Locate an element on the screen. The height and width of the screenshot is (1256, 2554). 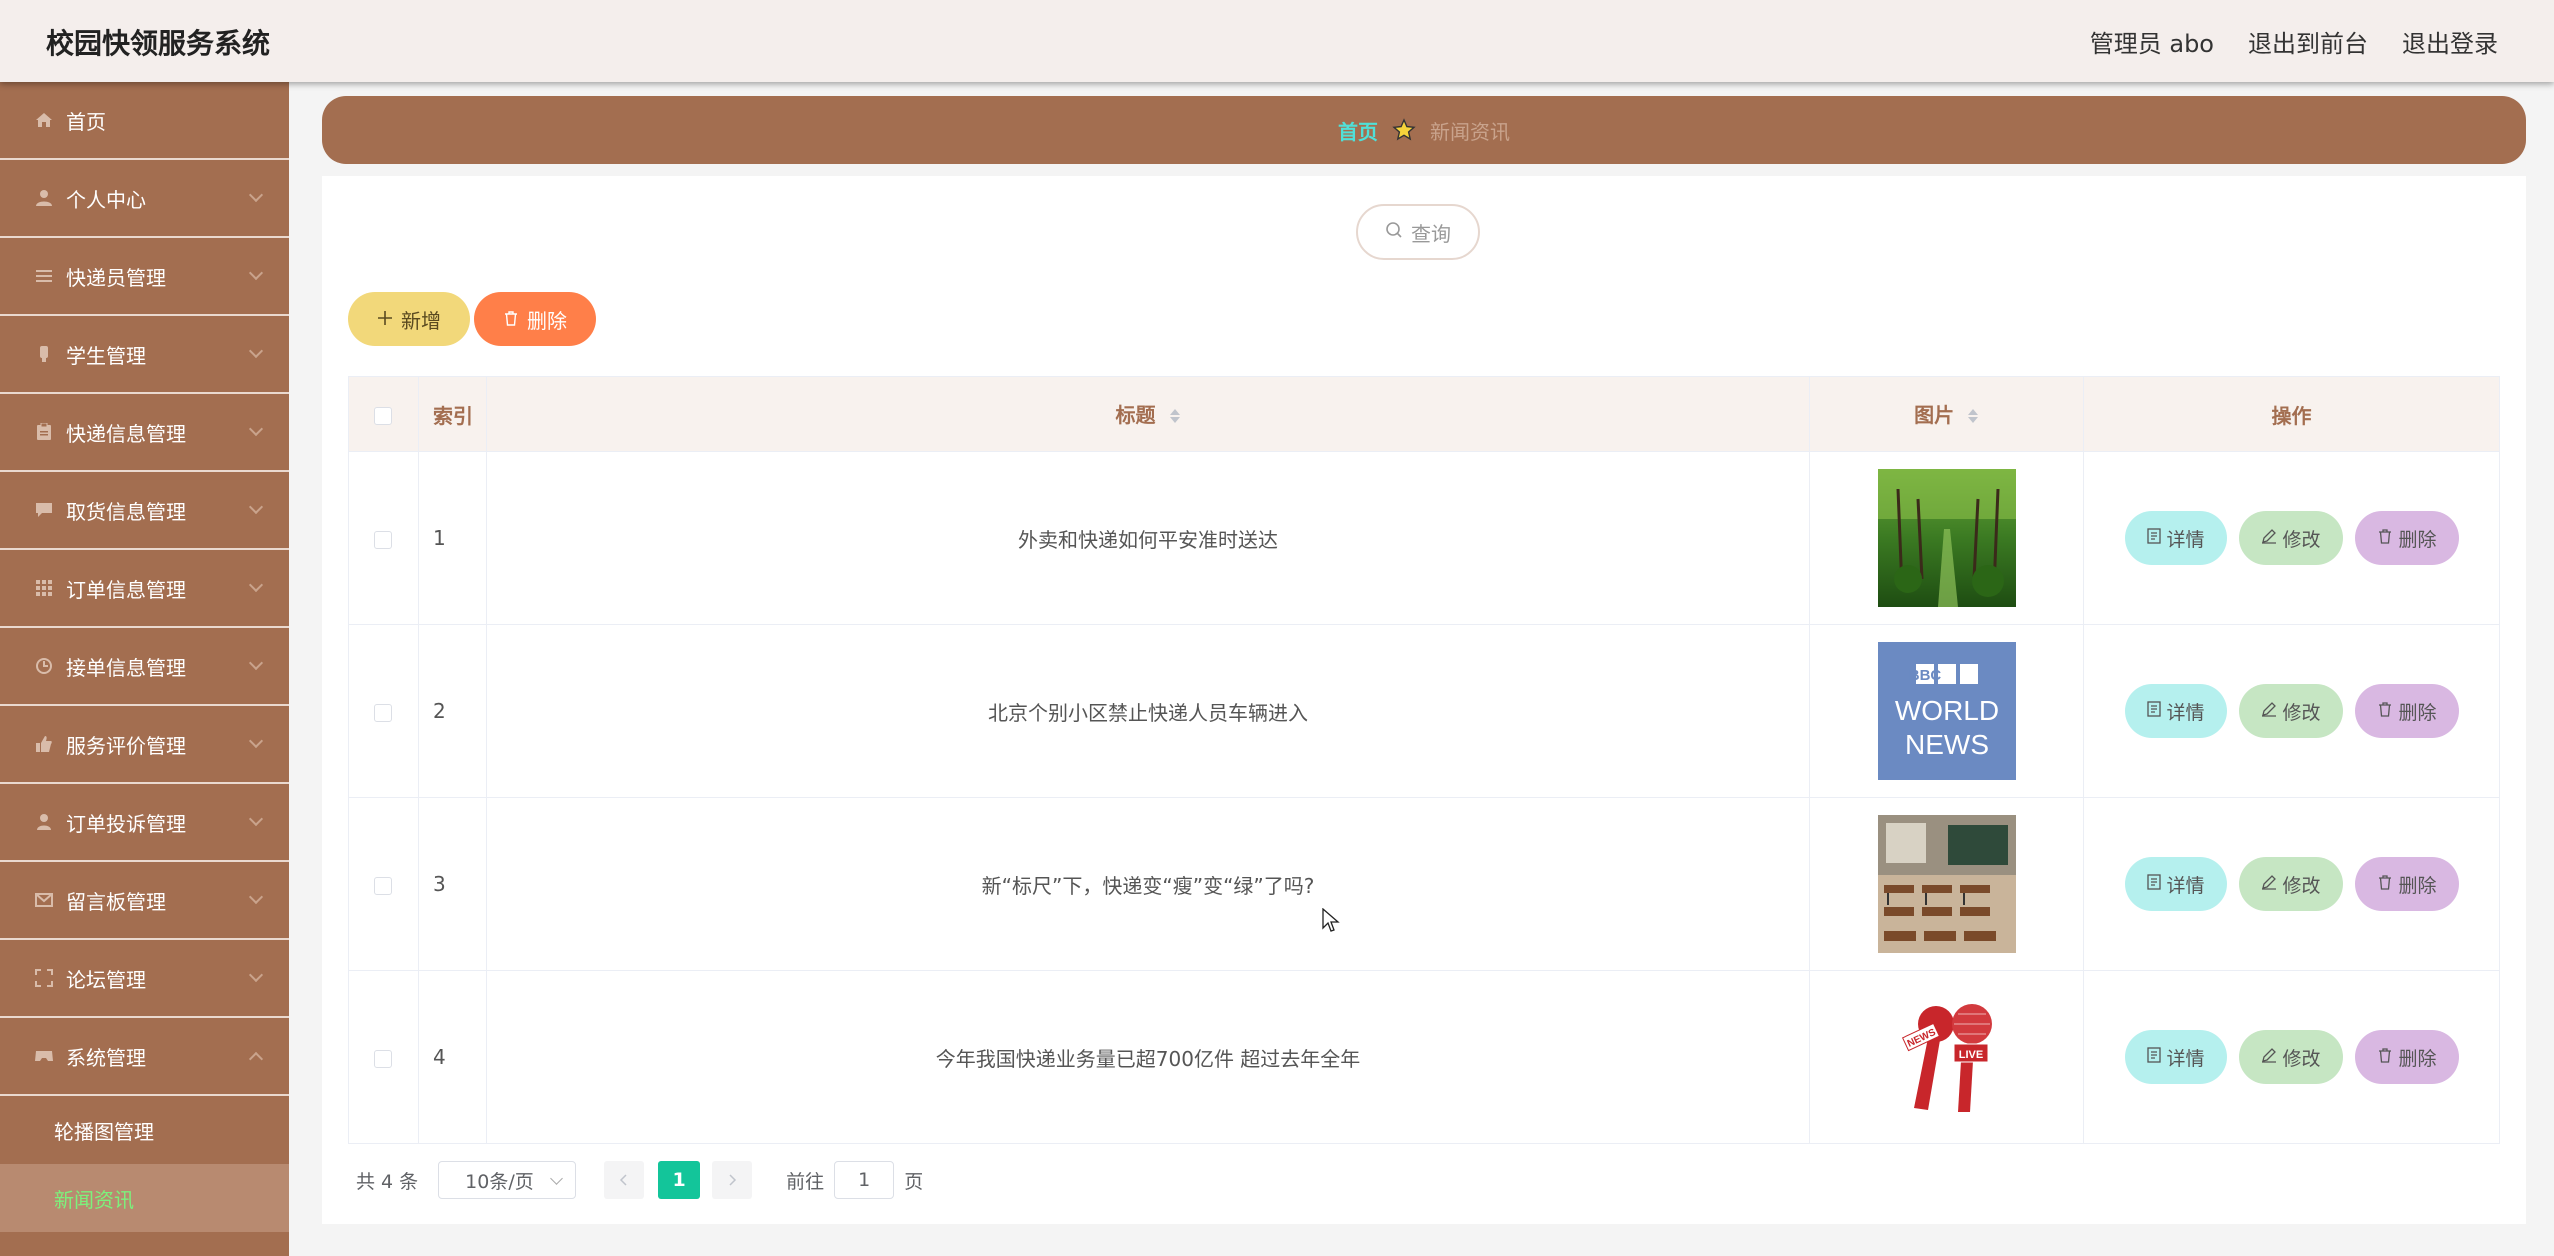
prev-page-button is located at coordinates (624, 1180).